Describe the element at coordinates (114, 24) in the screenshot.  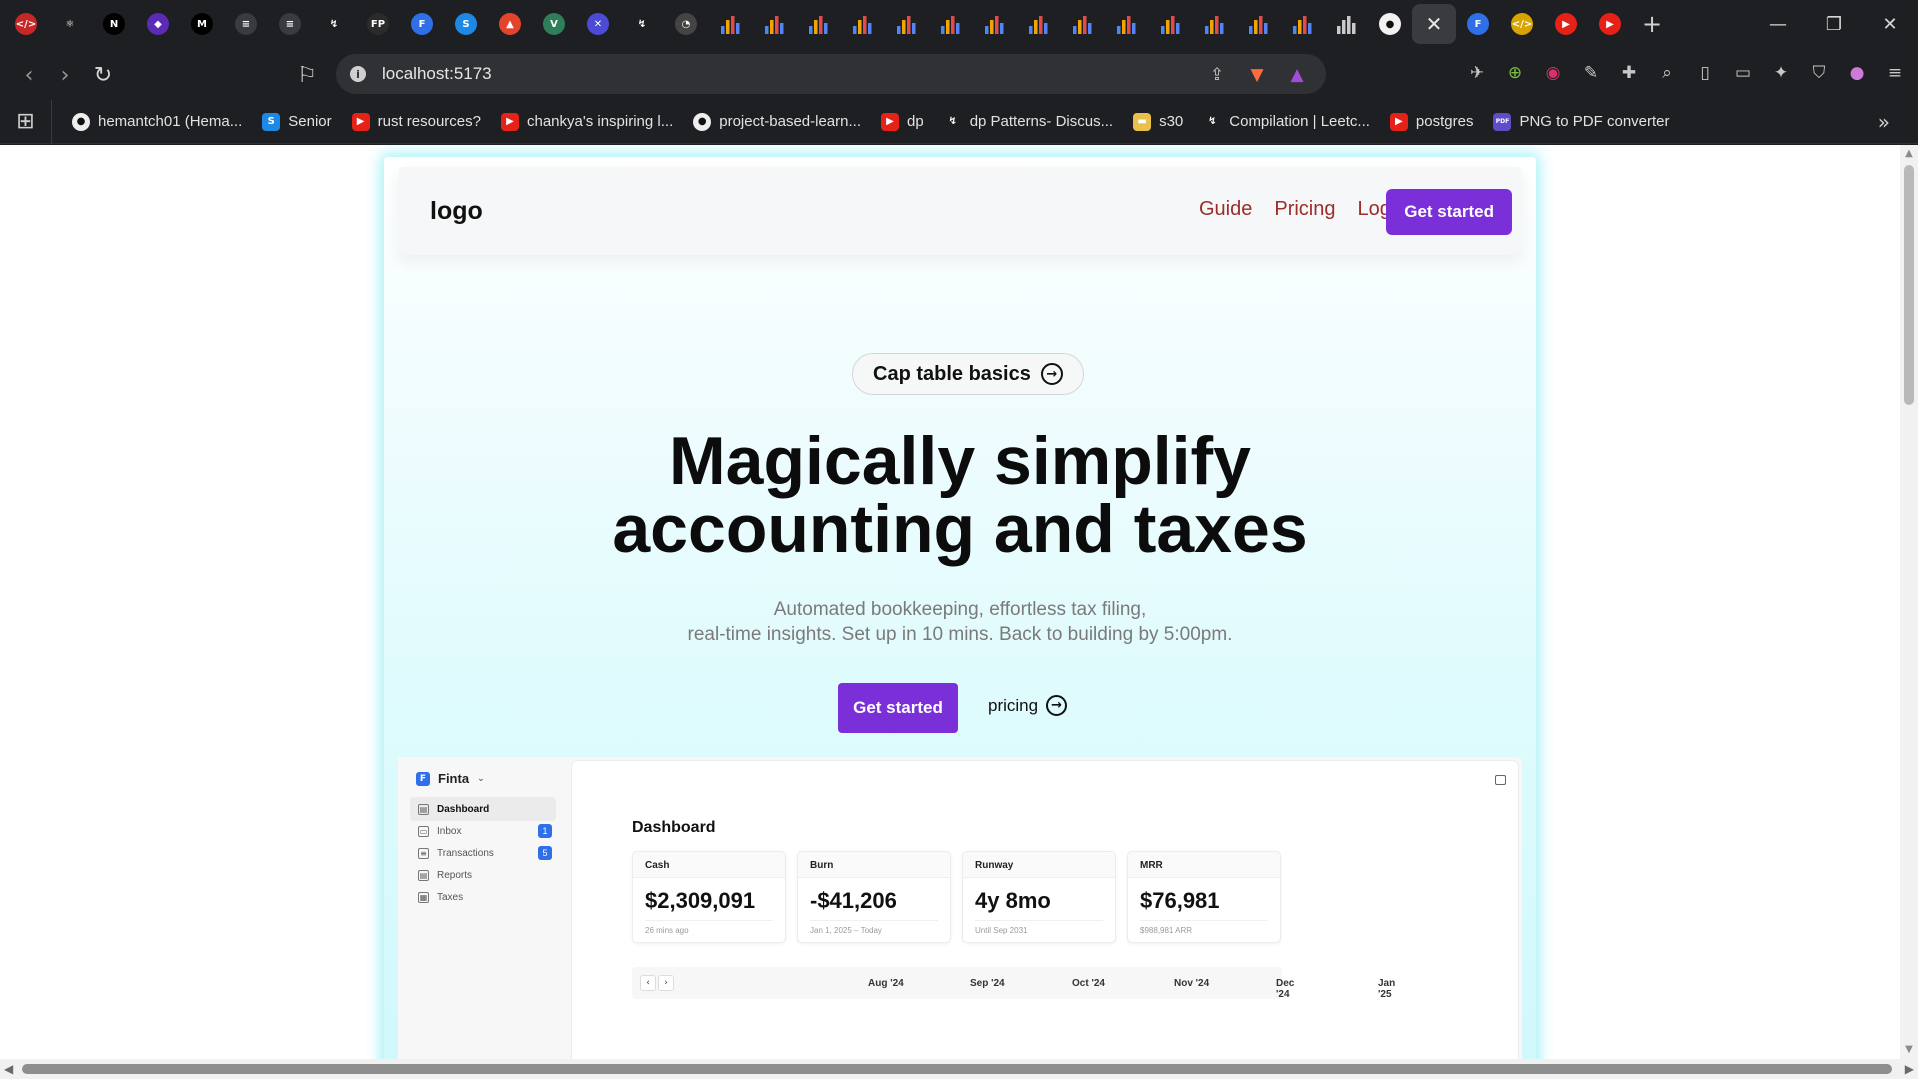
I see `next-tab: N` at that location.